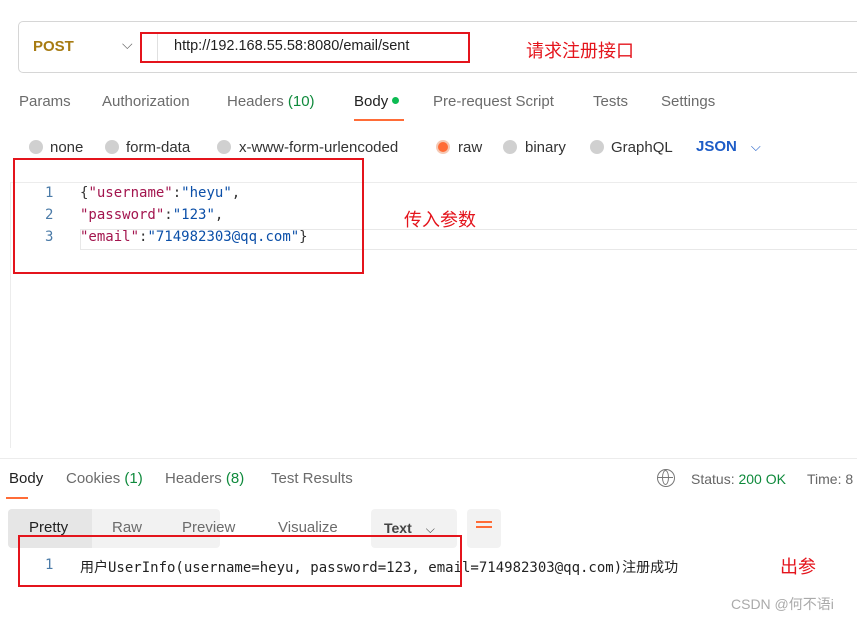  Describe the element at coordinates (104, 478) in the screenshot. I see `response-tab-cookies: Cookies (1)` at that location.